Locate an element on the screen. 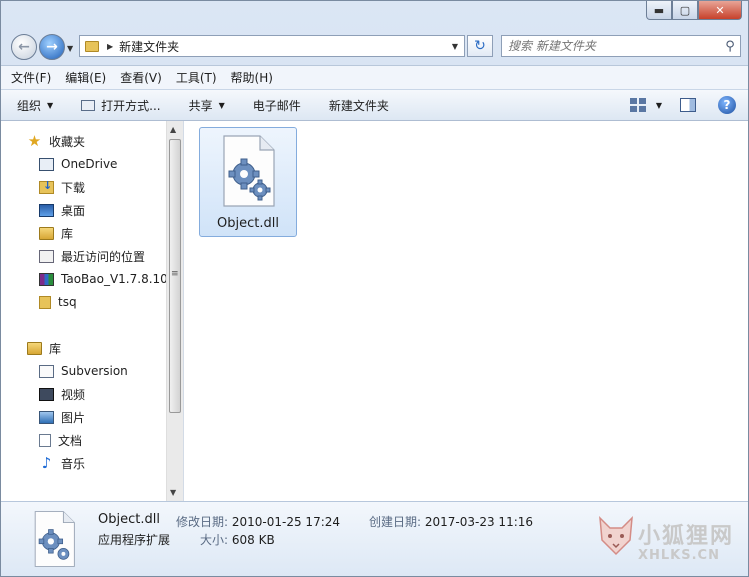  email-label: 电子邮件 is located at coordinates (276, 105).